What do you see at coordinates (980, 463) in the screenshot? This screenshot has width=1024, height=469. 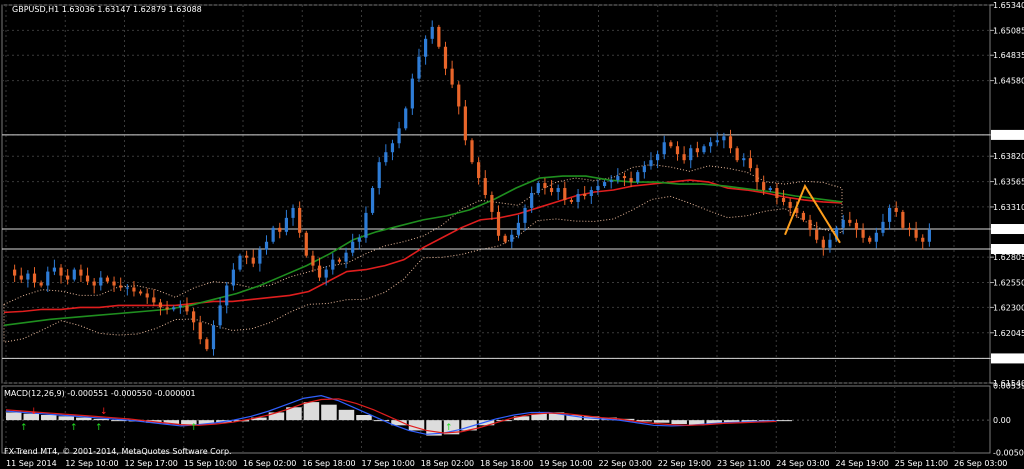 I see `x-tick-label: 26 Sep 03:00` at bounding box center [980, 463].